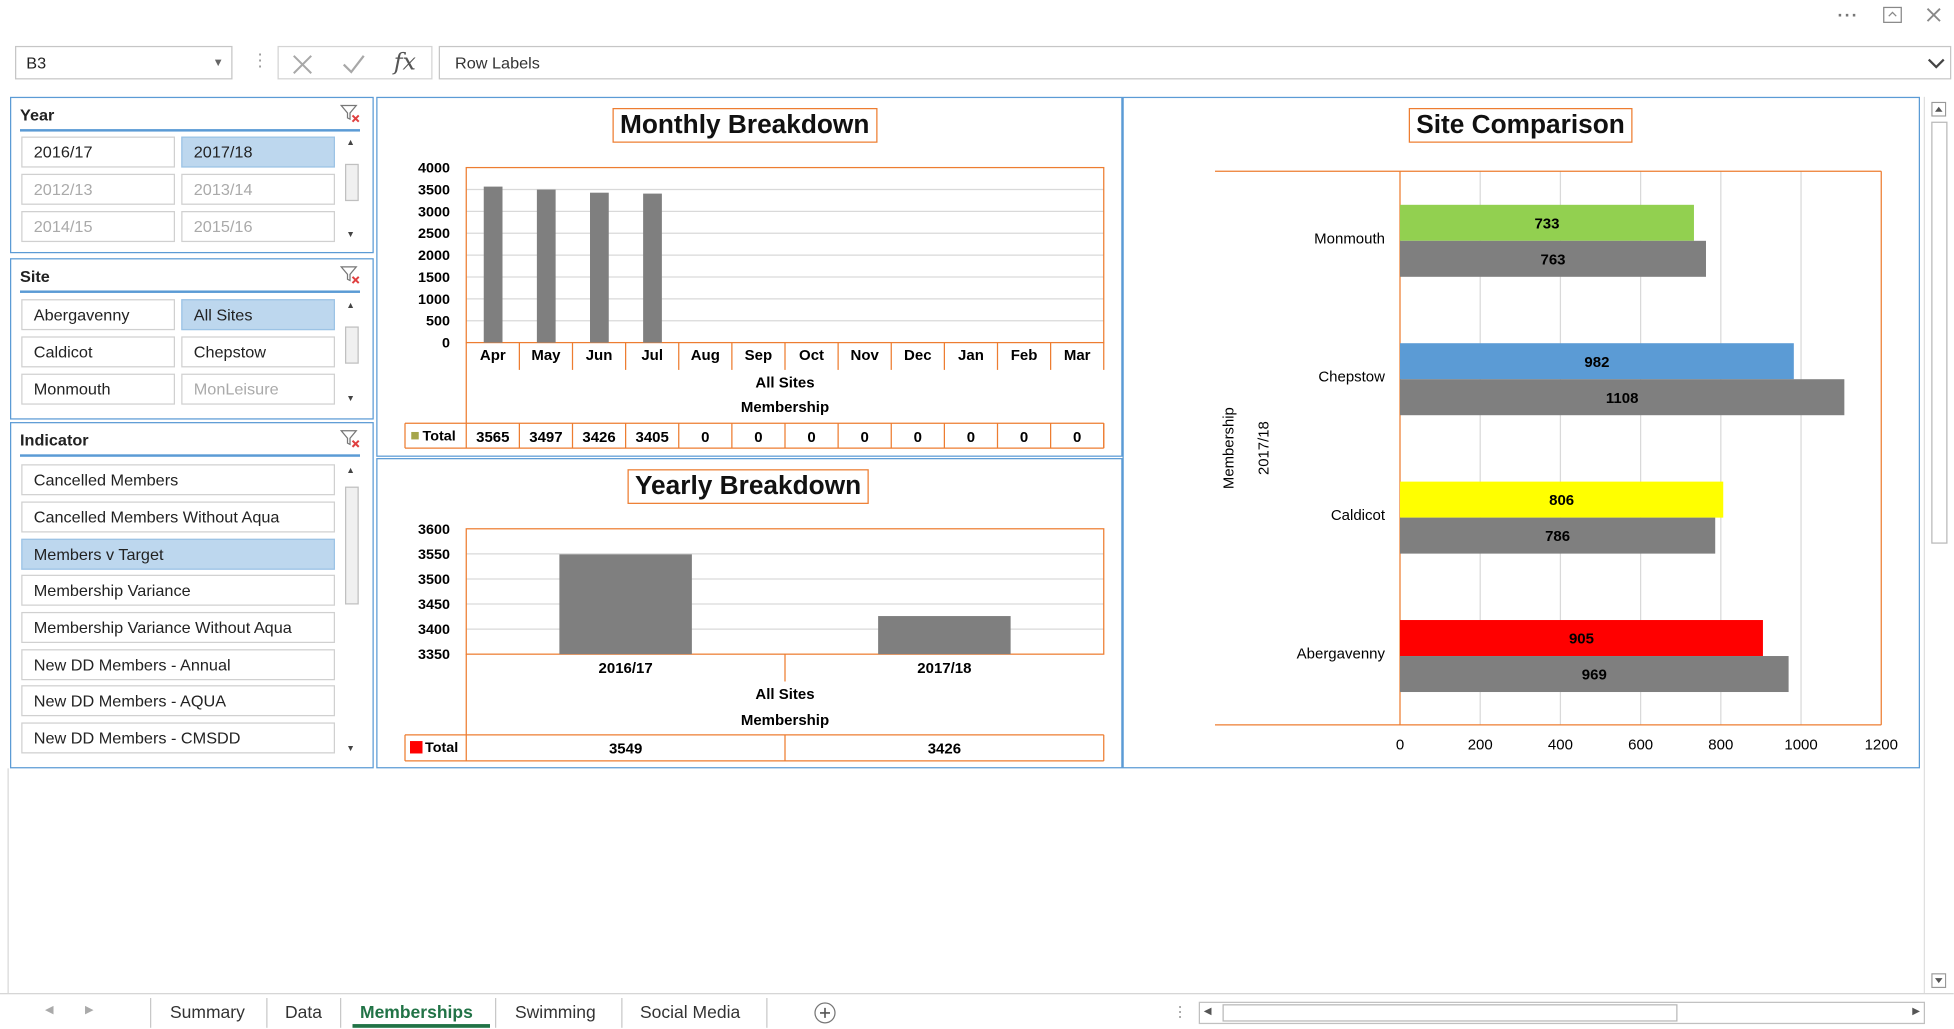 The height and width of the screenshot is (1029, 1954). I want to click on grid-border, so click(8, 881).